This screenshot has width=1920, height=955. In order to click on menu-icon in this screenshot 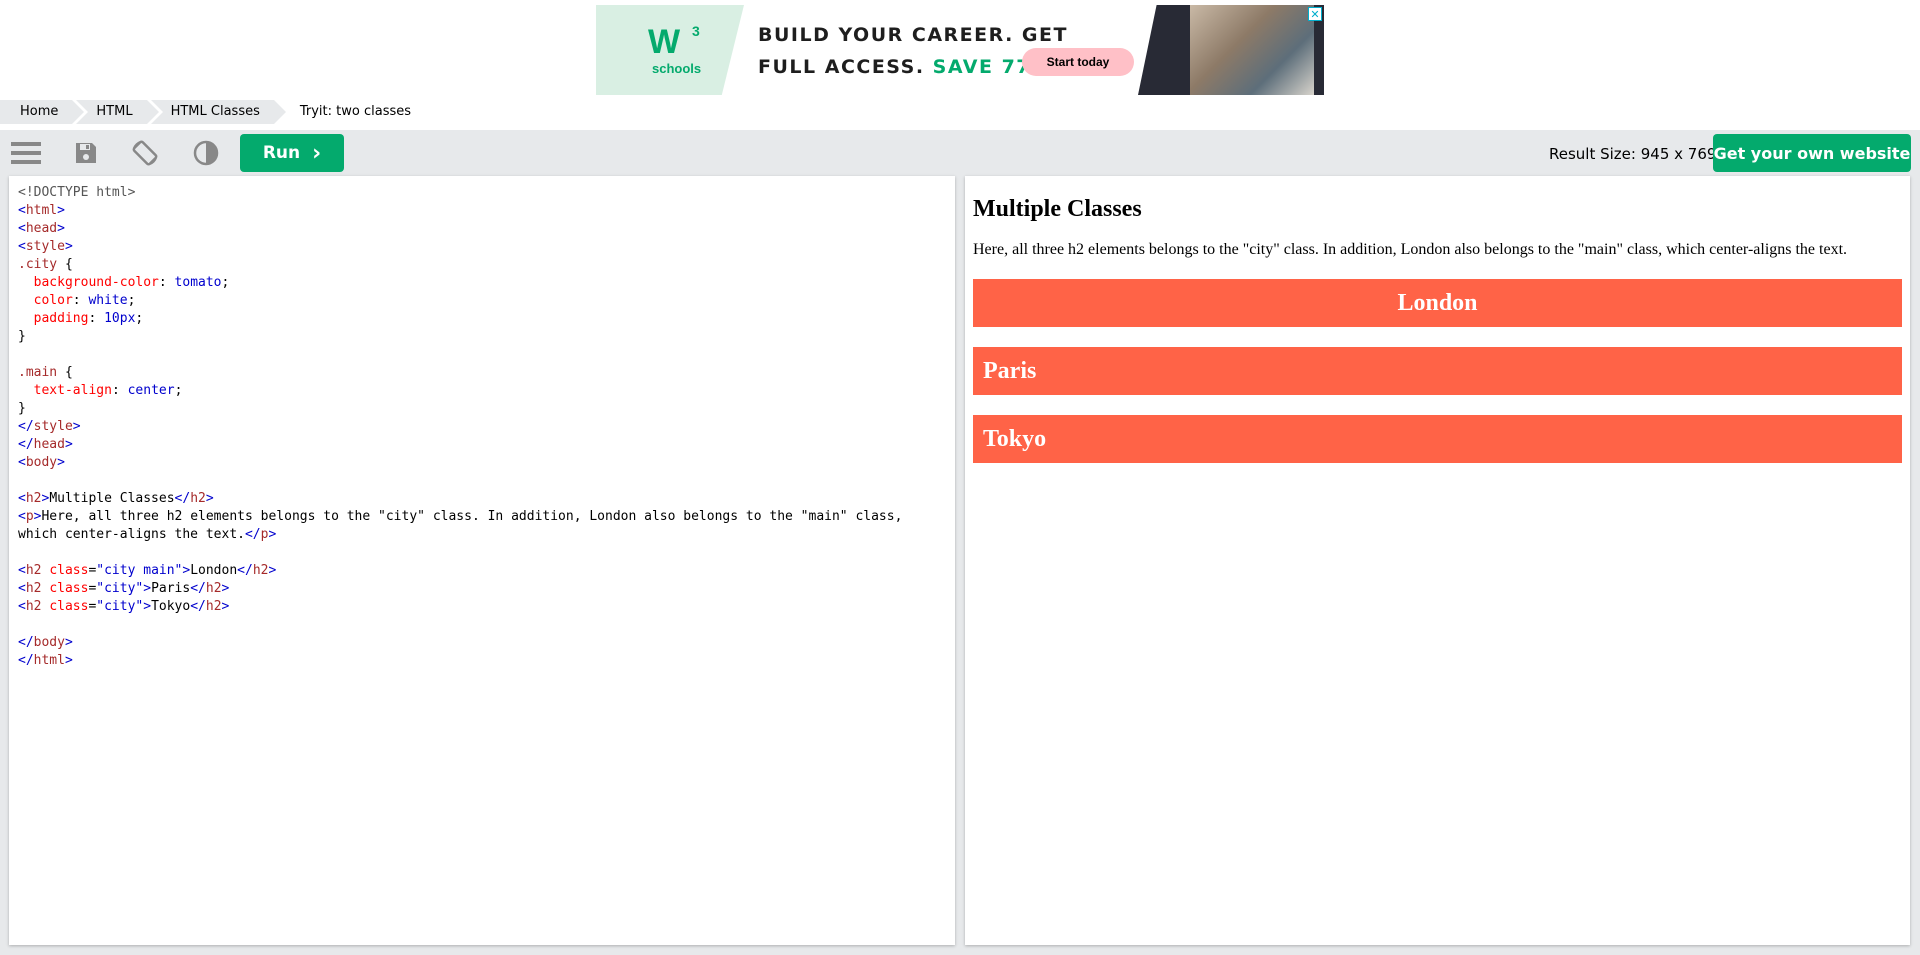, I will do `click(26, 153)`.